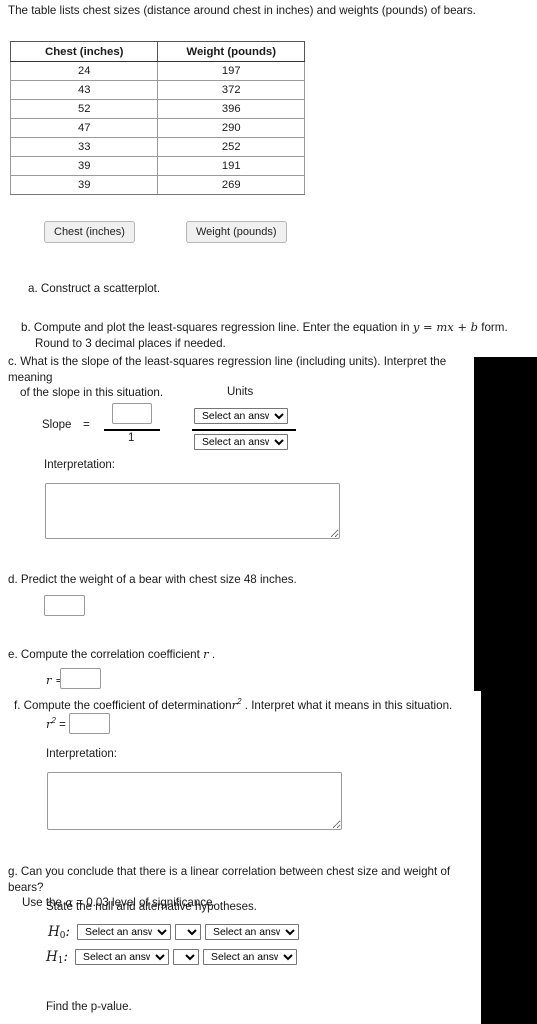  Describe the element at coordinates (80, 678) in the screenshot. I see `correlation-coefficient-input` at that location.